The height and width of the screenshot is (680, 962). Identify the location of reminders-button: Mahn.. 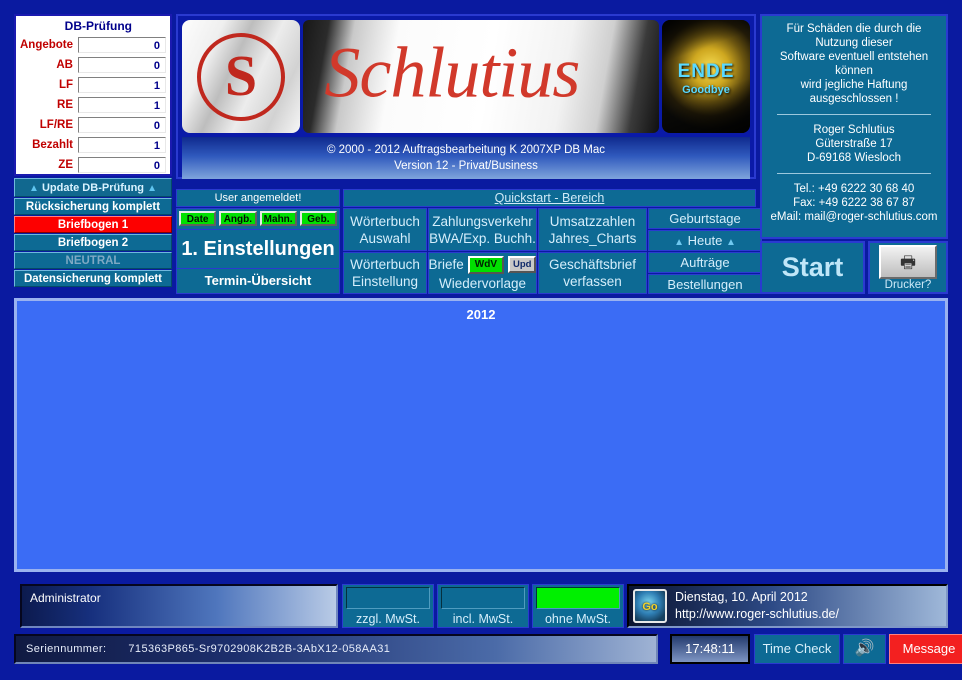
(278, 218).